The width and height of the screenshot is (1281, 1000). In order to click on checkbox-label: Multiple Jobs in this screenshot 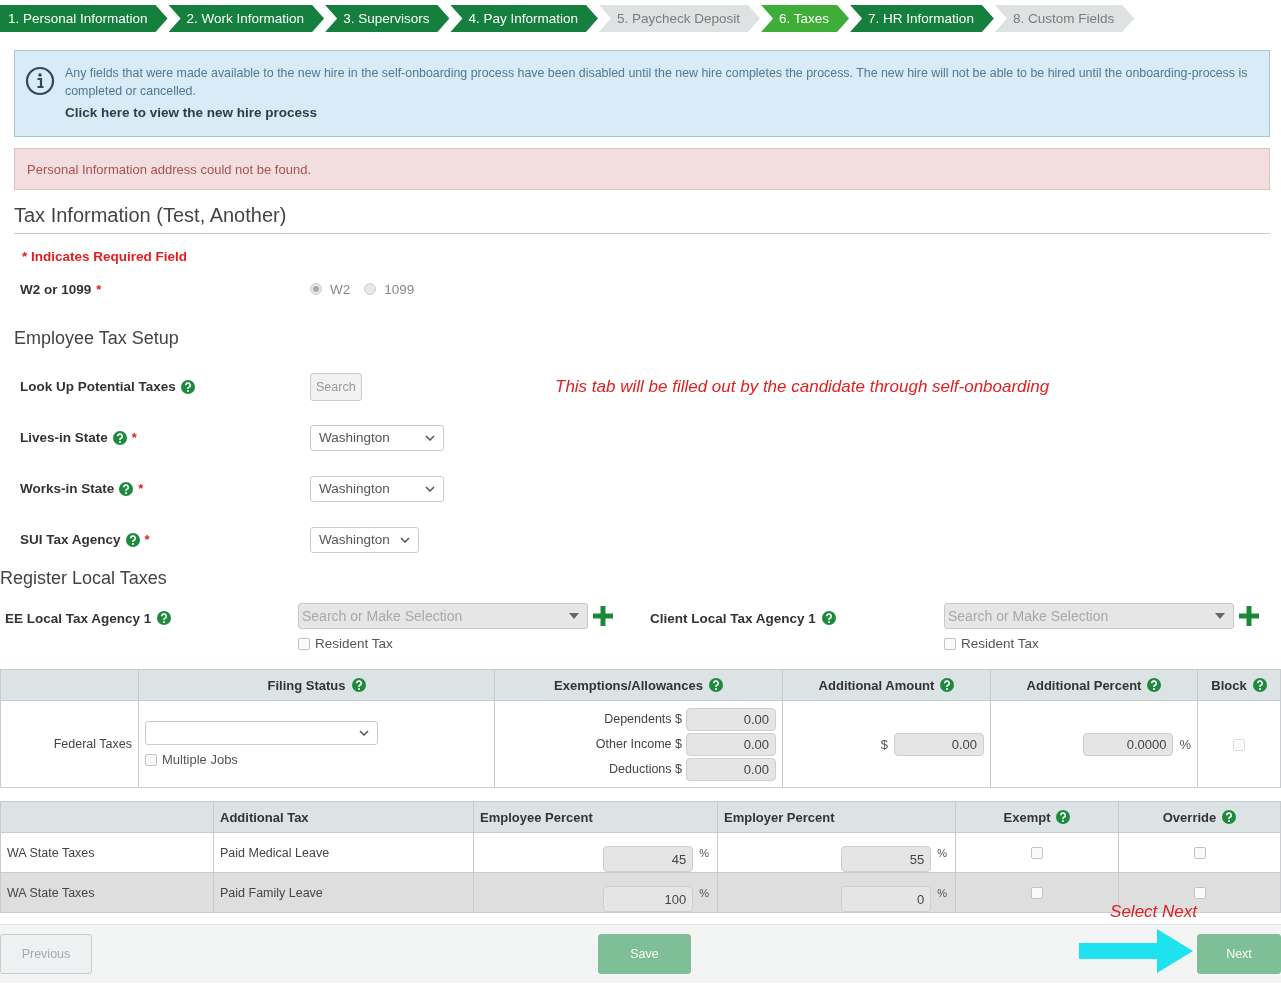, I will do `click(200, 759)`.